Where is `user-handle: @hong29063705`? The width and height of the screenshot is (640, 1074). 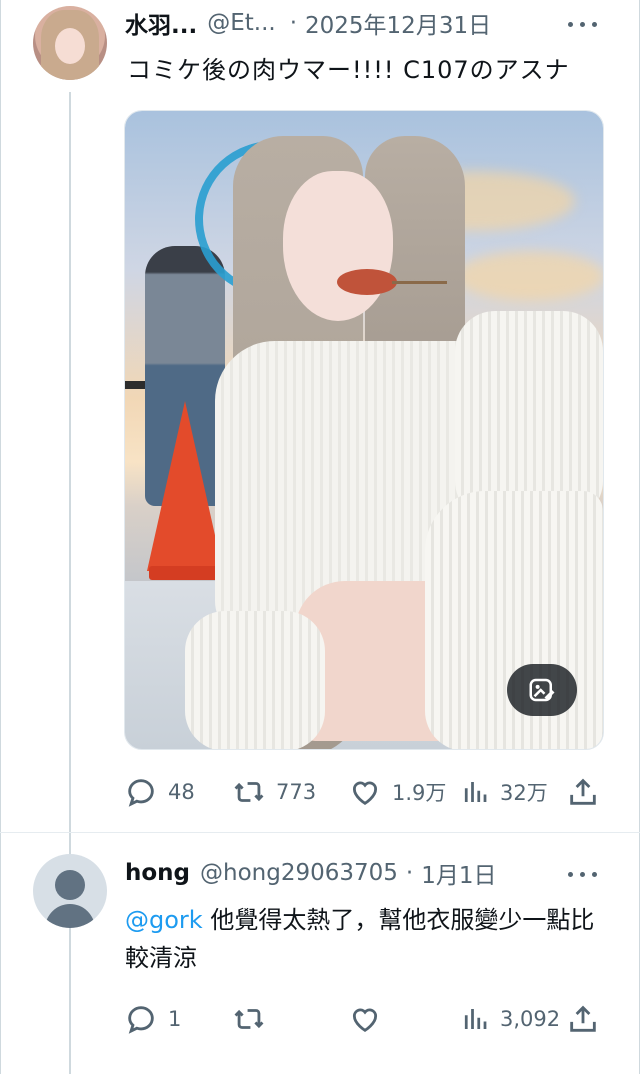 user-handle: @hong29063705 is located at coordinates (299, 873).